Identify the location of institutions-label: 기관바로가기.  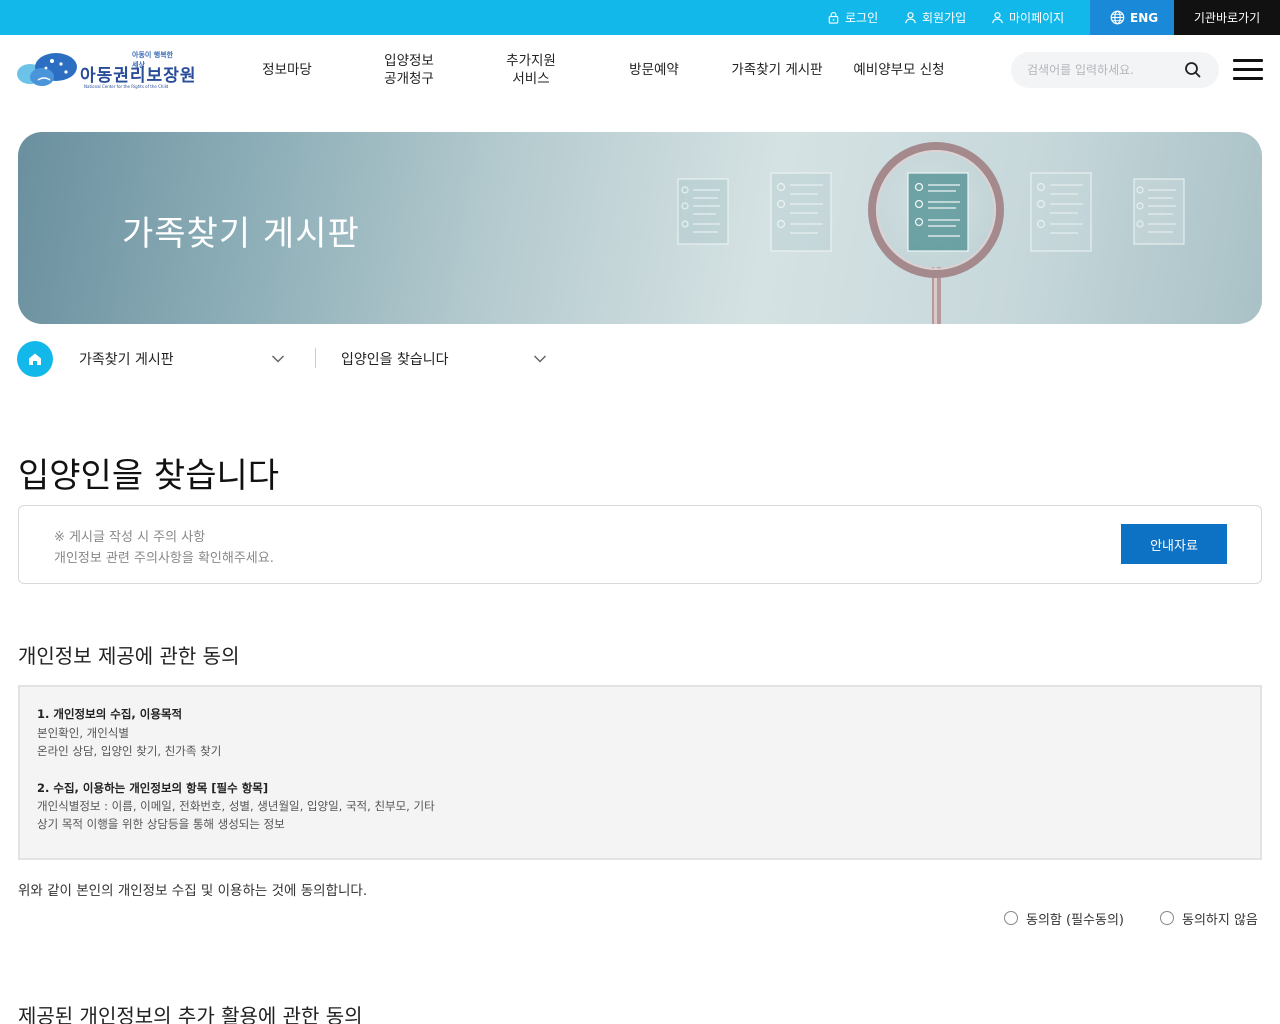
(1227, 18).